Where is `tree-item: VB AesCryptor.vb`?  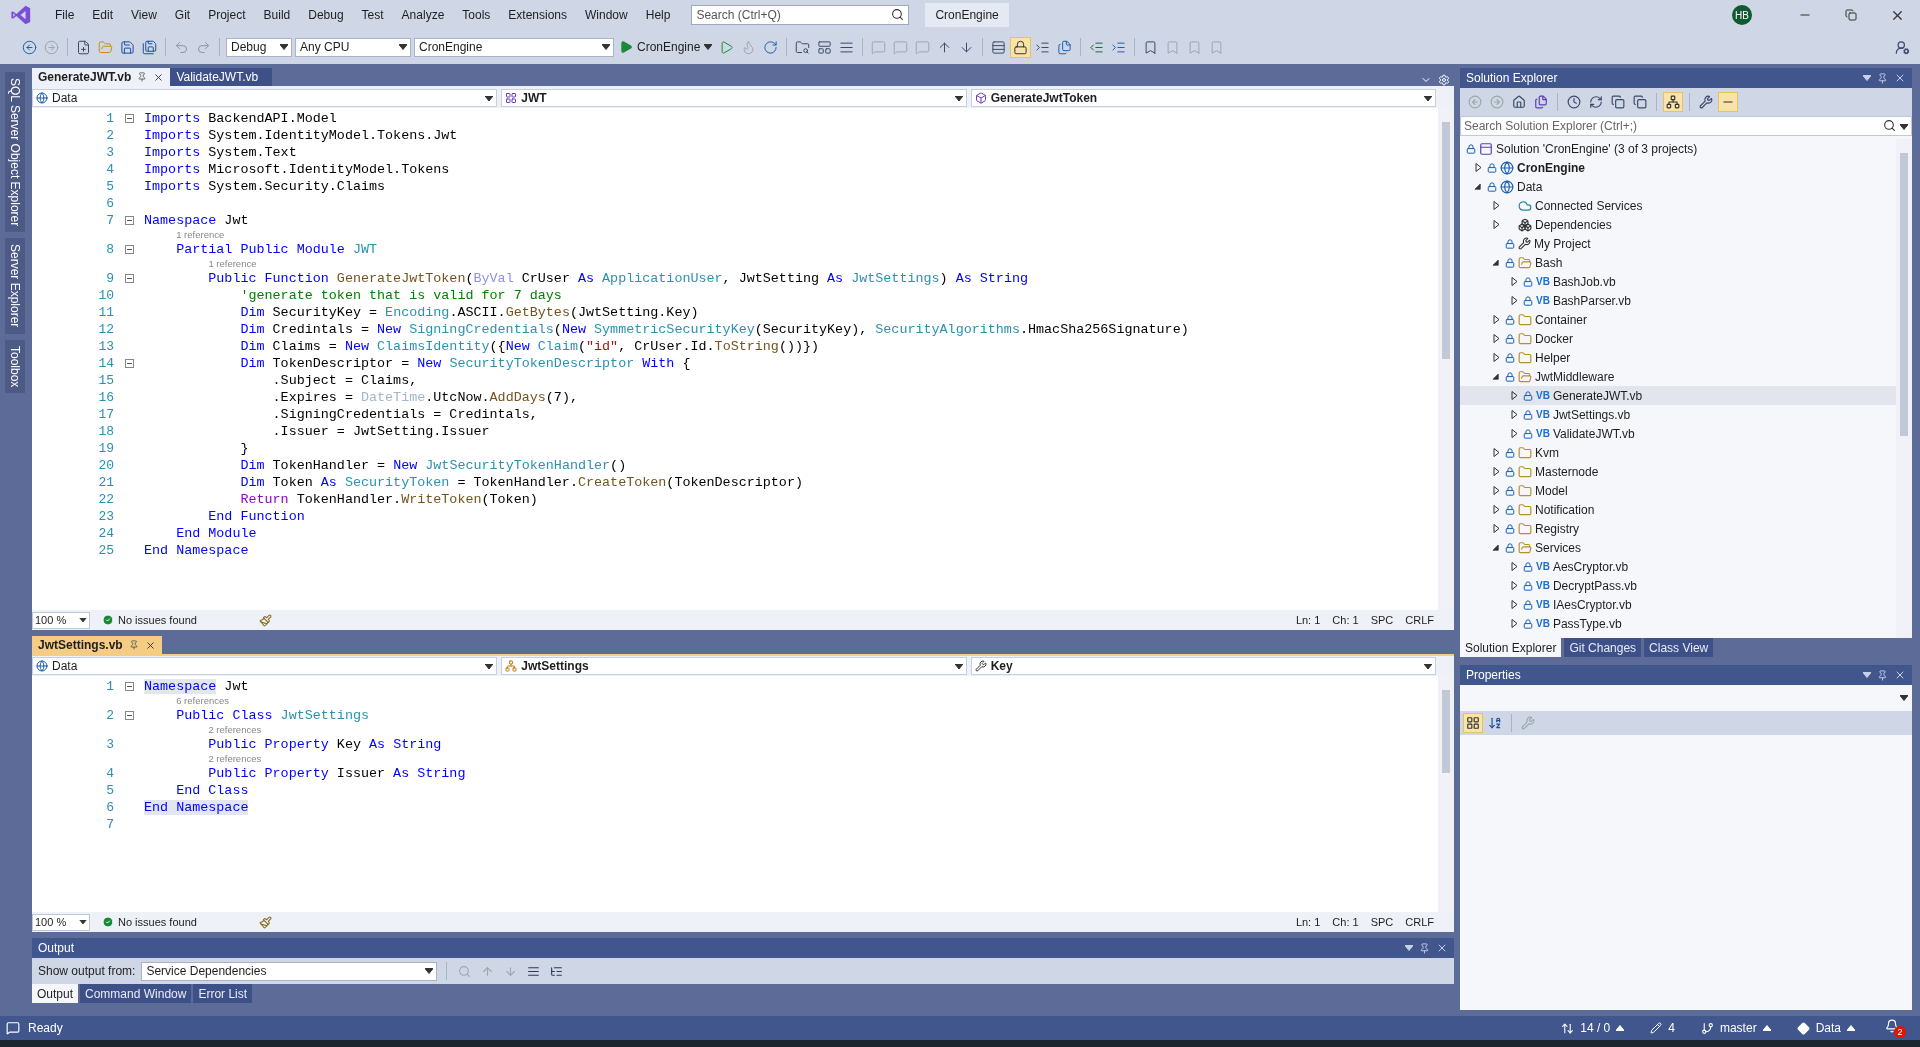 tree-item: VB AesCryptor.vb is located at coordinates (1678, 566).